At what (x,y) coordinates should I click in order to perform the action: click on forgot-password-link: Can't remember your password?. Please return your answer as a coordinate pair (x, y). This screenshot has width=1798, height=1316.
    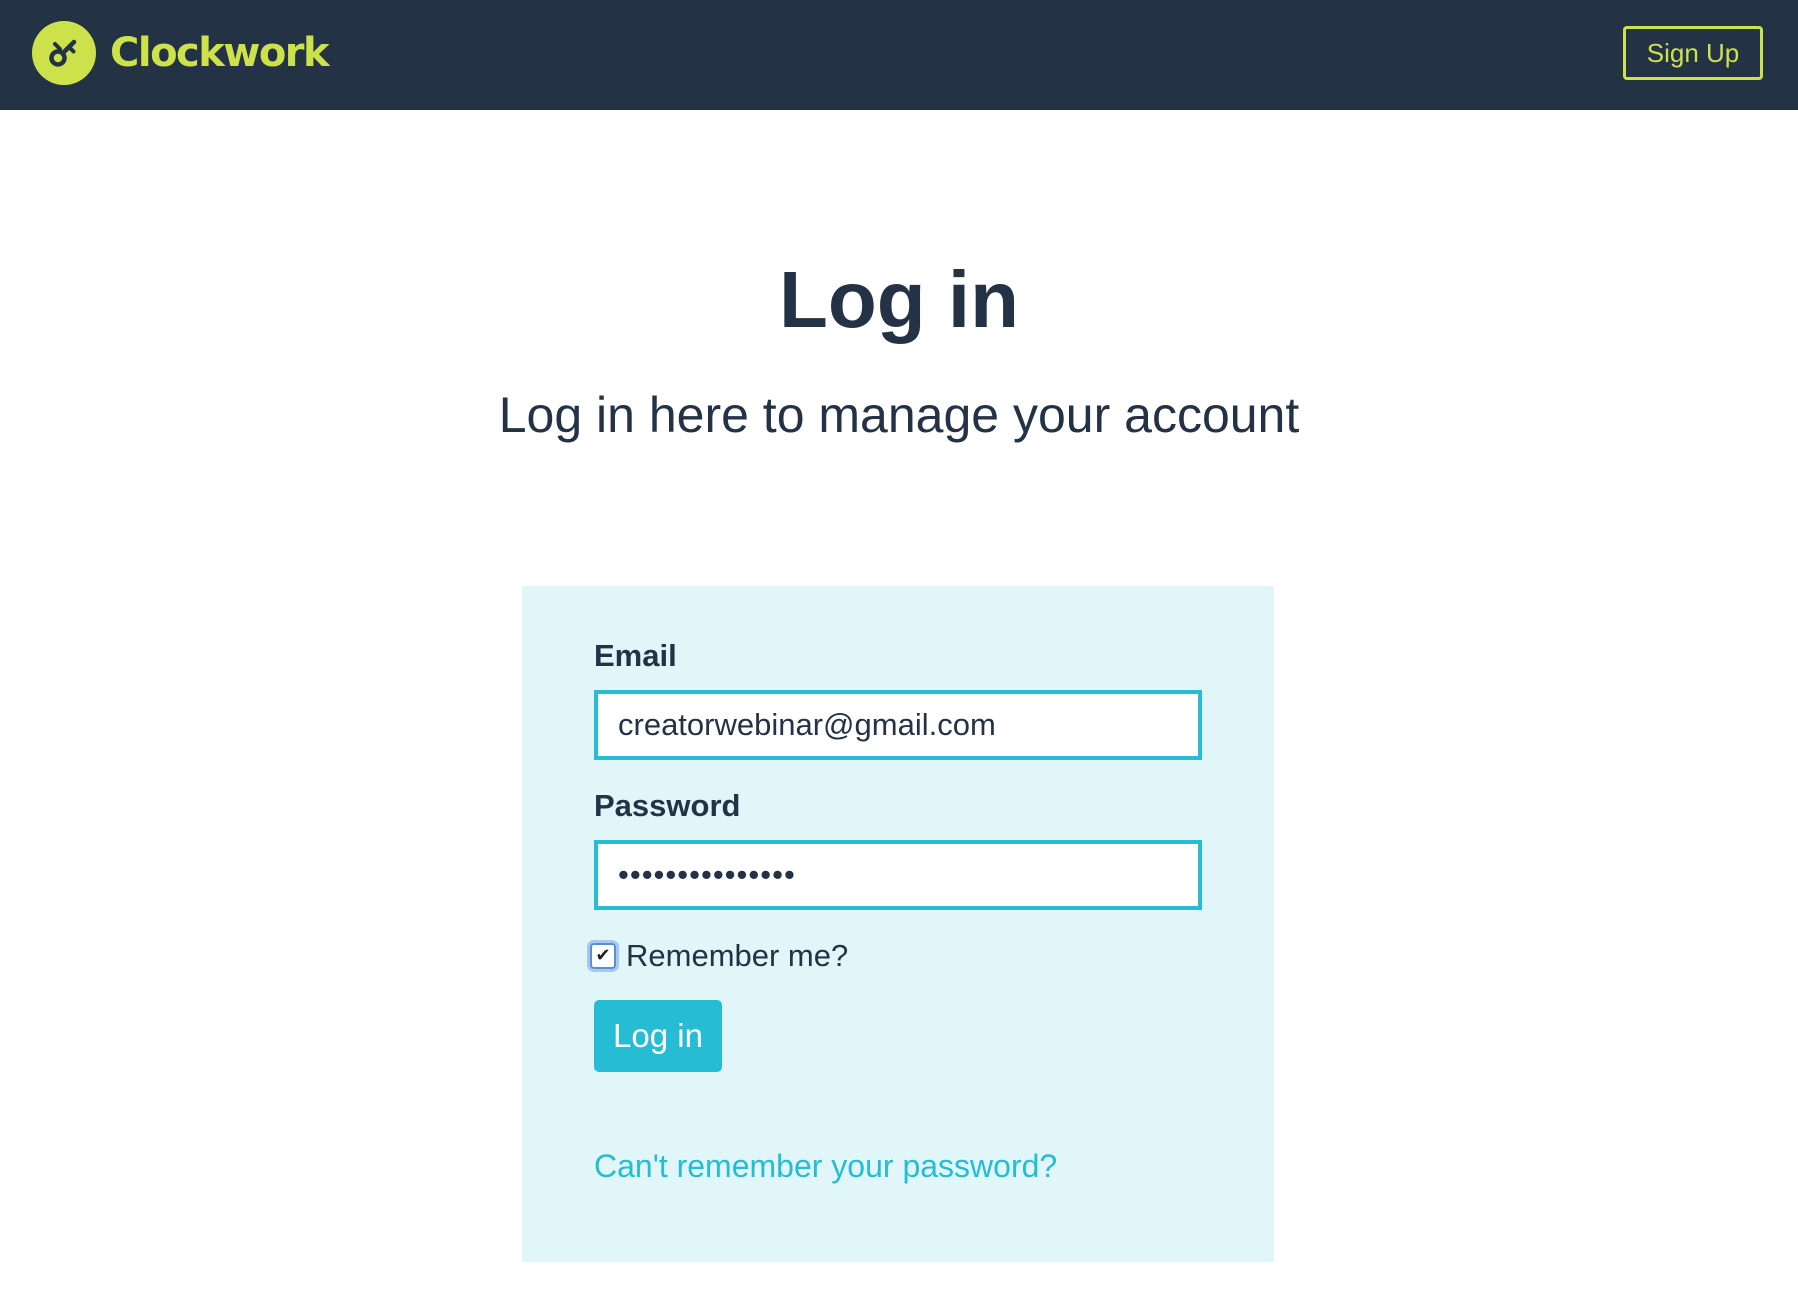
    Looking at the image, I should click on (825, 1166).